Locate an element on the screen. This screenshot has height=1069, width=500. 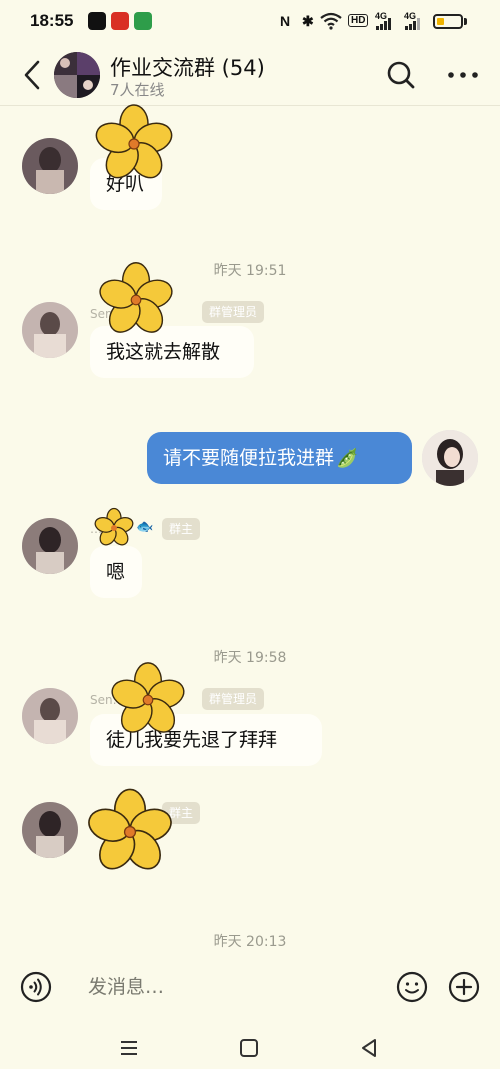
status-bar: 18:55 N ✱ HD 4G 4G is located at coordinates (250, 22).